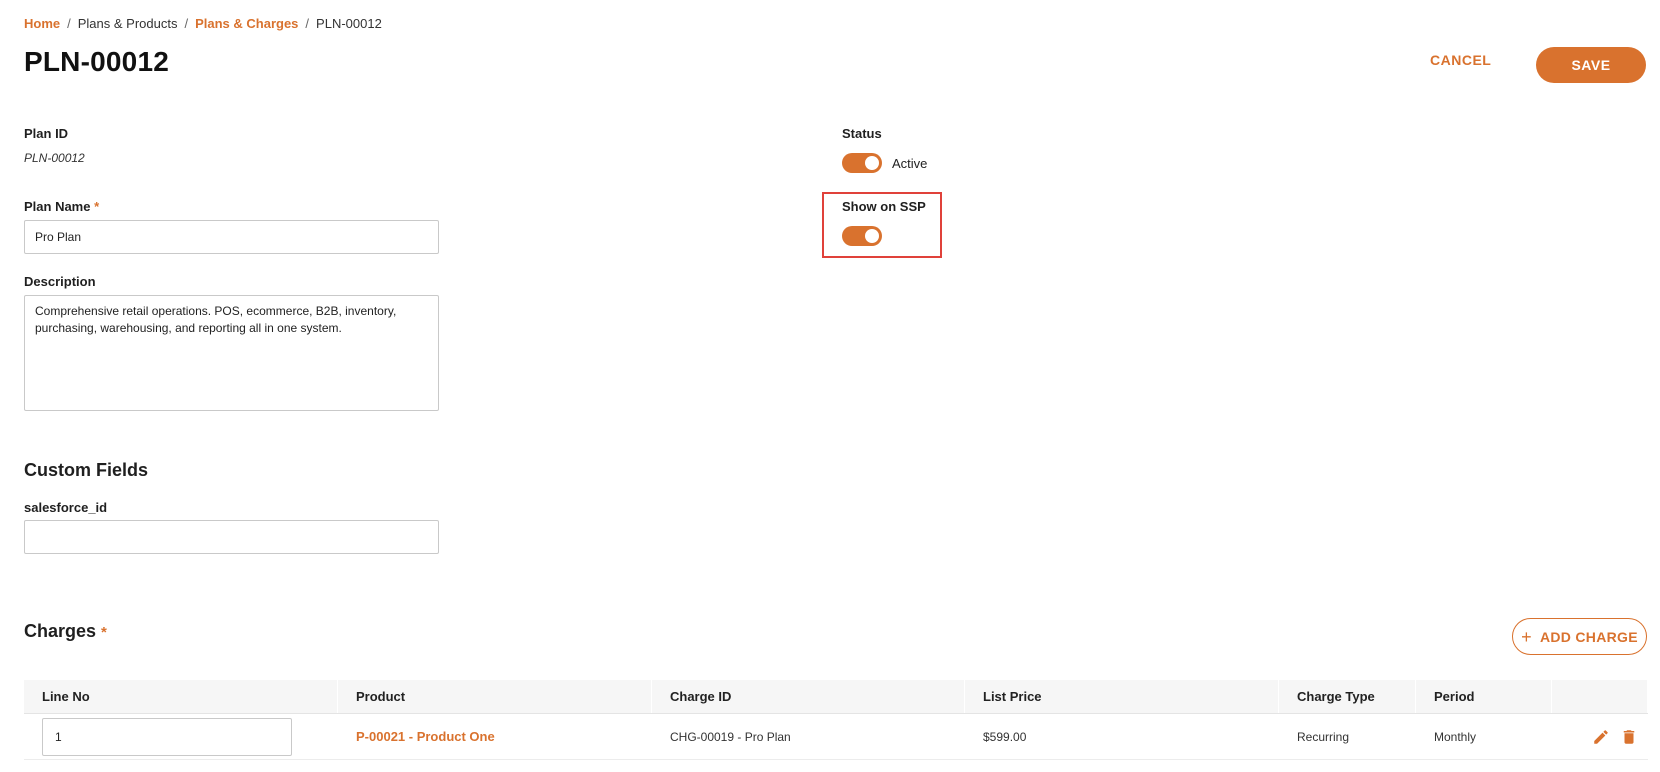 This screenshot has width=1660, height=772. Describe the element at coordinates (181, 696) in the screenshot. I see `column-header-line-no: Line No` at that location.